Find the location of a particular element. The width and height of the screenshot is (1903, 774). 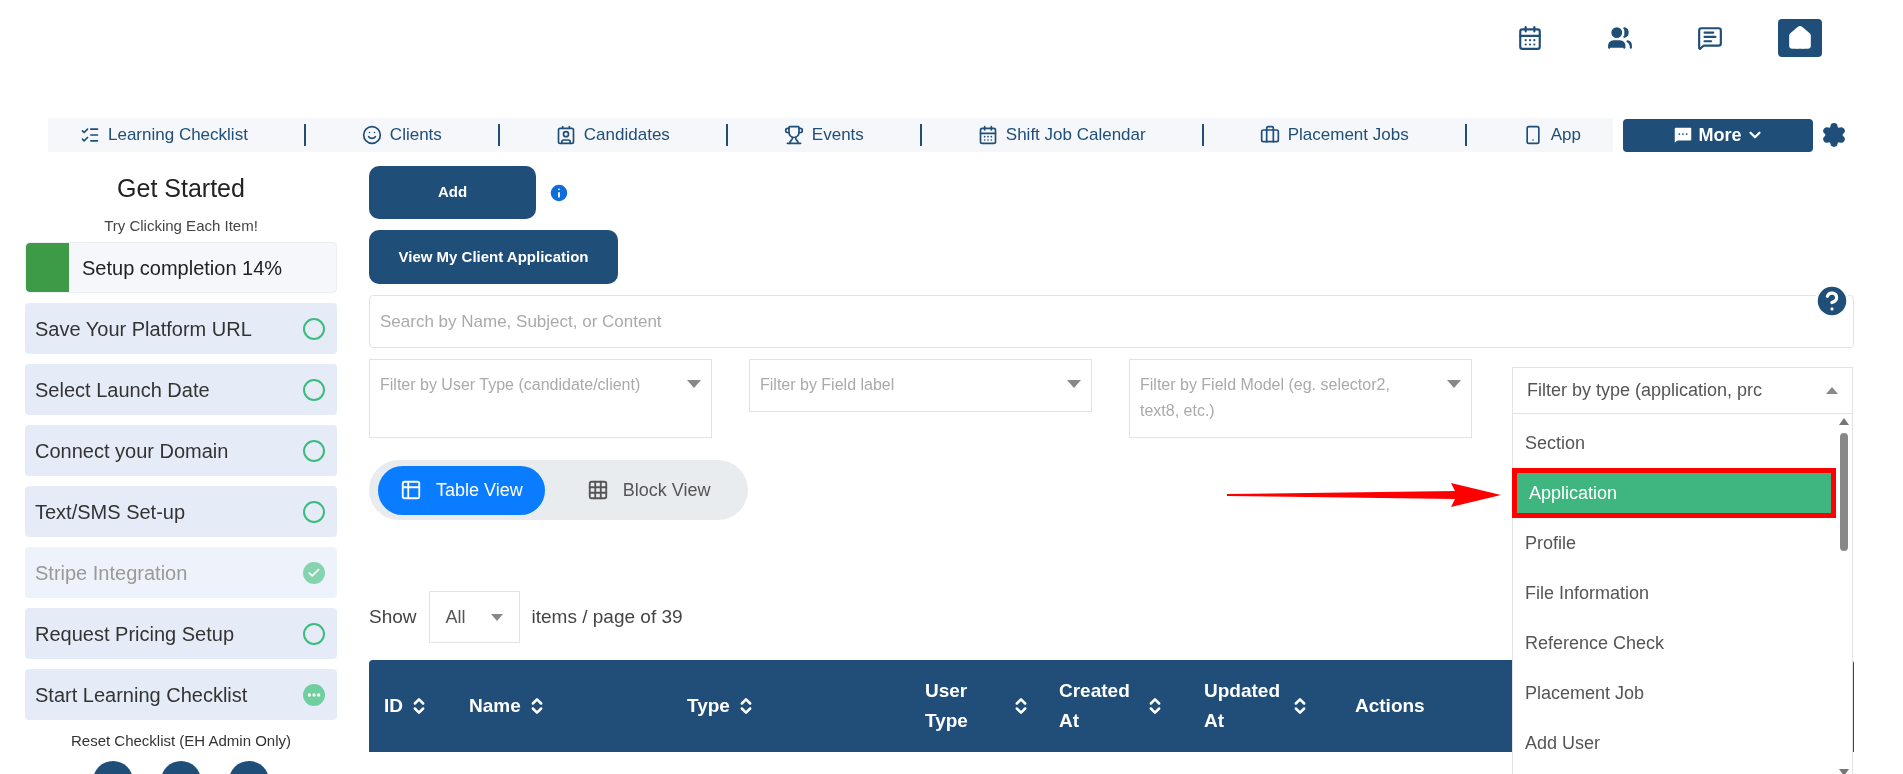

checklist-item: Text/SMS Set-up is located at coordinates (181, 511).